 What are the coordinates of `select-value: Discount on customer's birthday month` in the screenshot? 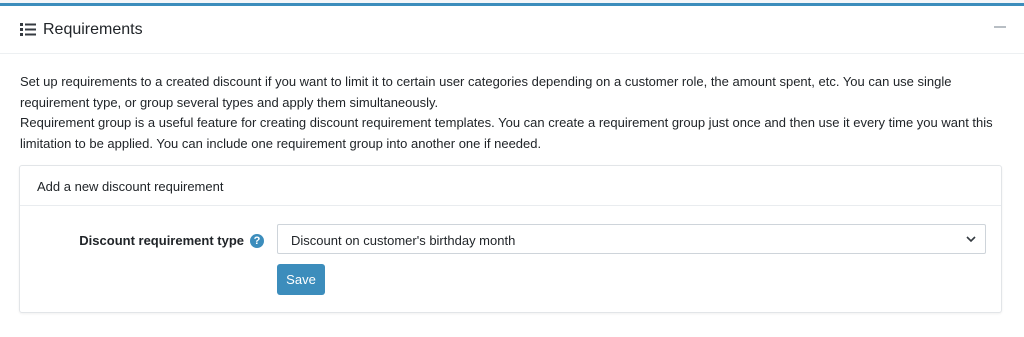 It's located at (403, 240).